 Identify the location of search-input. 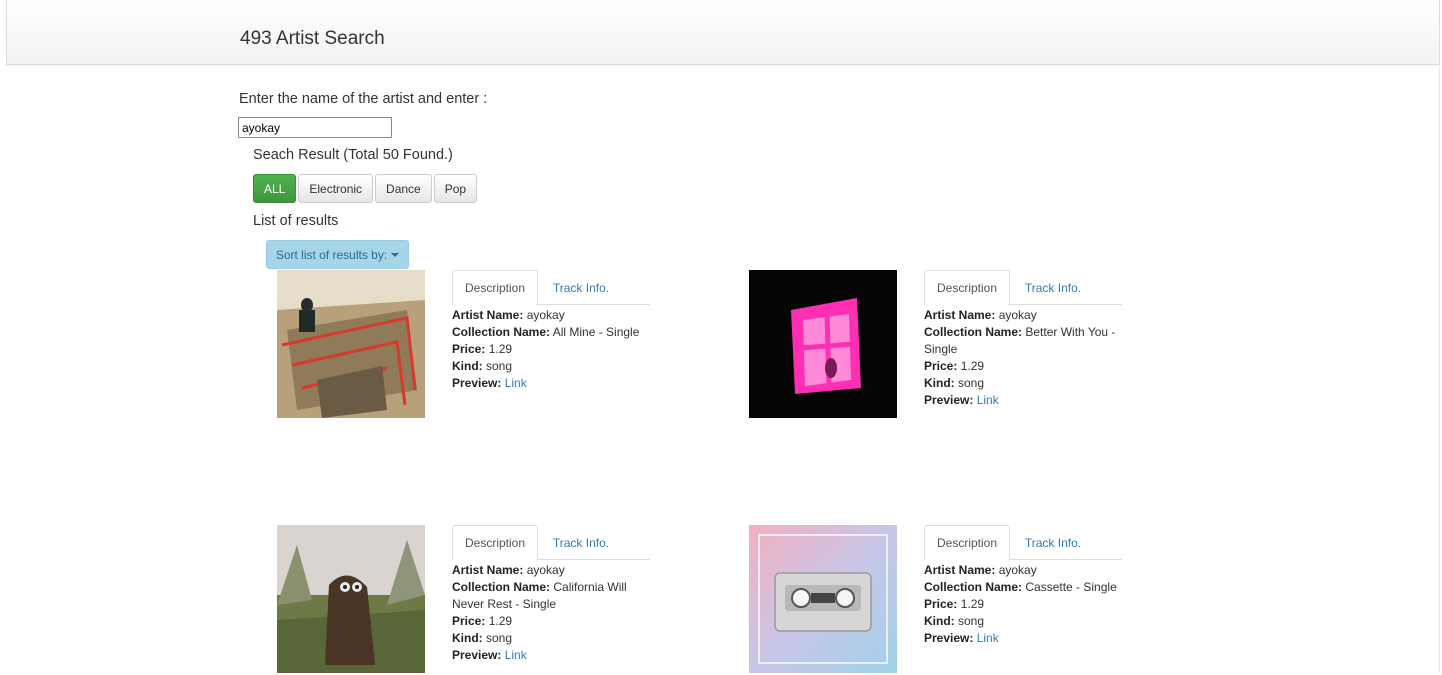
(315, 127).